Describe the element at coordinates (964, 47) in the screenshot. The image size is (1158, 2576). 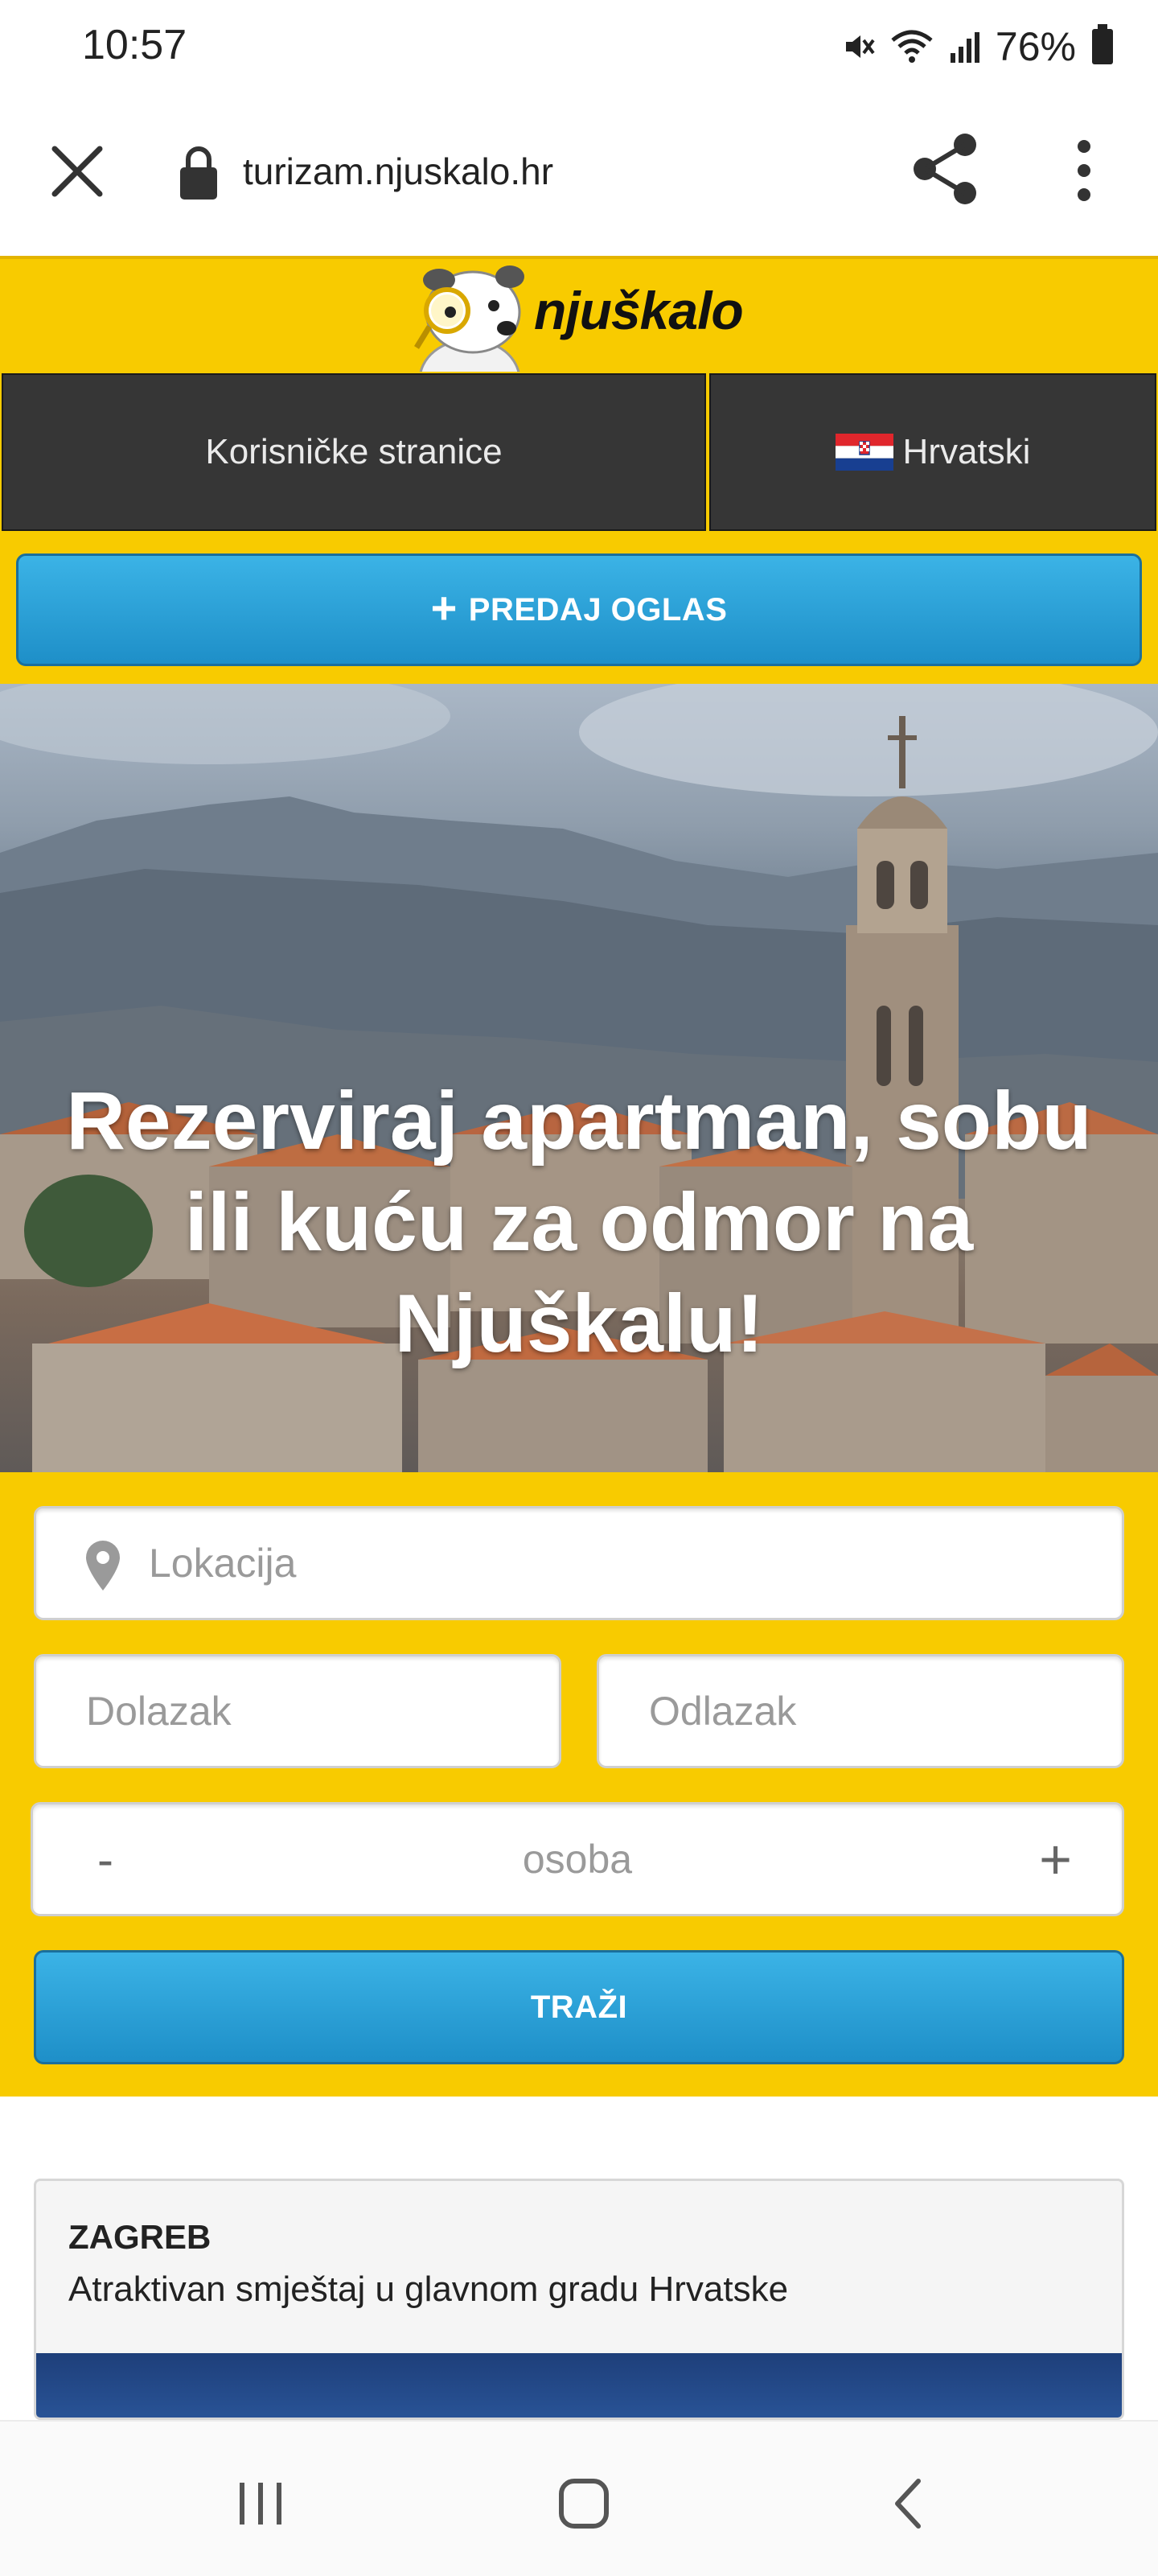
I see `signal-icon` at that location.